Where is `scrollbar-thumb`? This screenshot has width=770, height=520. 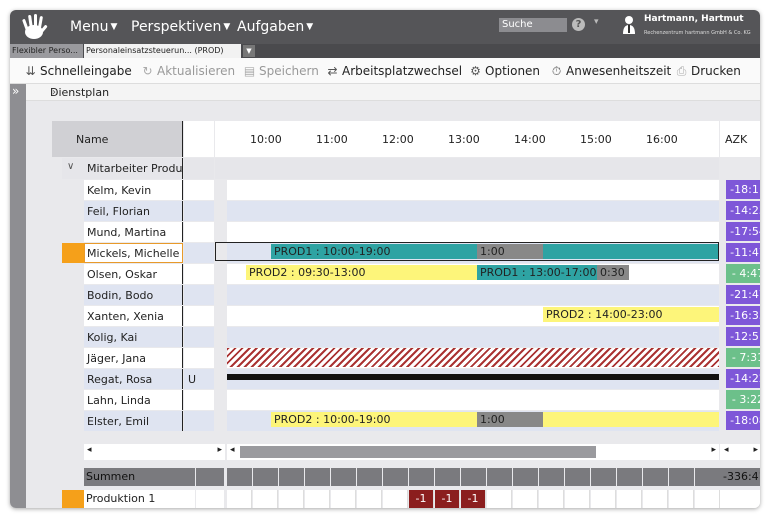 scrollbar-thumb is located at coordinates (418, 452).